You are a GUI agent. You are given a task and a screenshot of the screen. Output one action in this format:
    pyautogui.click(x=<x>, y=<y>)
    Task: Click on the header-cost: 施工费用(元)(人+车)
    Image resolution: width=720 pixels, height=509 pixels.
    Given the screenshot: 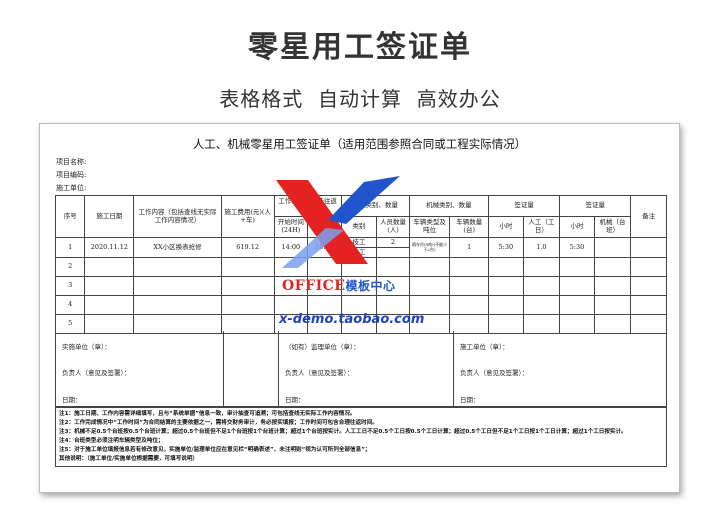 What is the action you would take?
    pyautogui.click(x=247, y=216)
    